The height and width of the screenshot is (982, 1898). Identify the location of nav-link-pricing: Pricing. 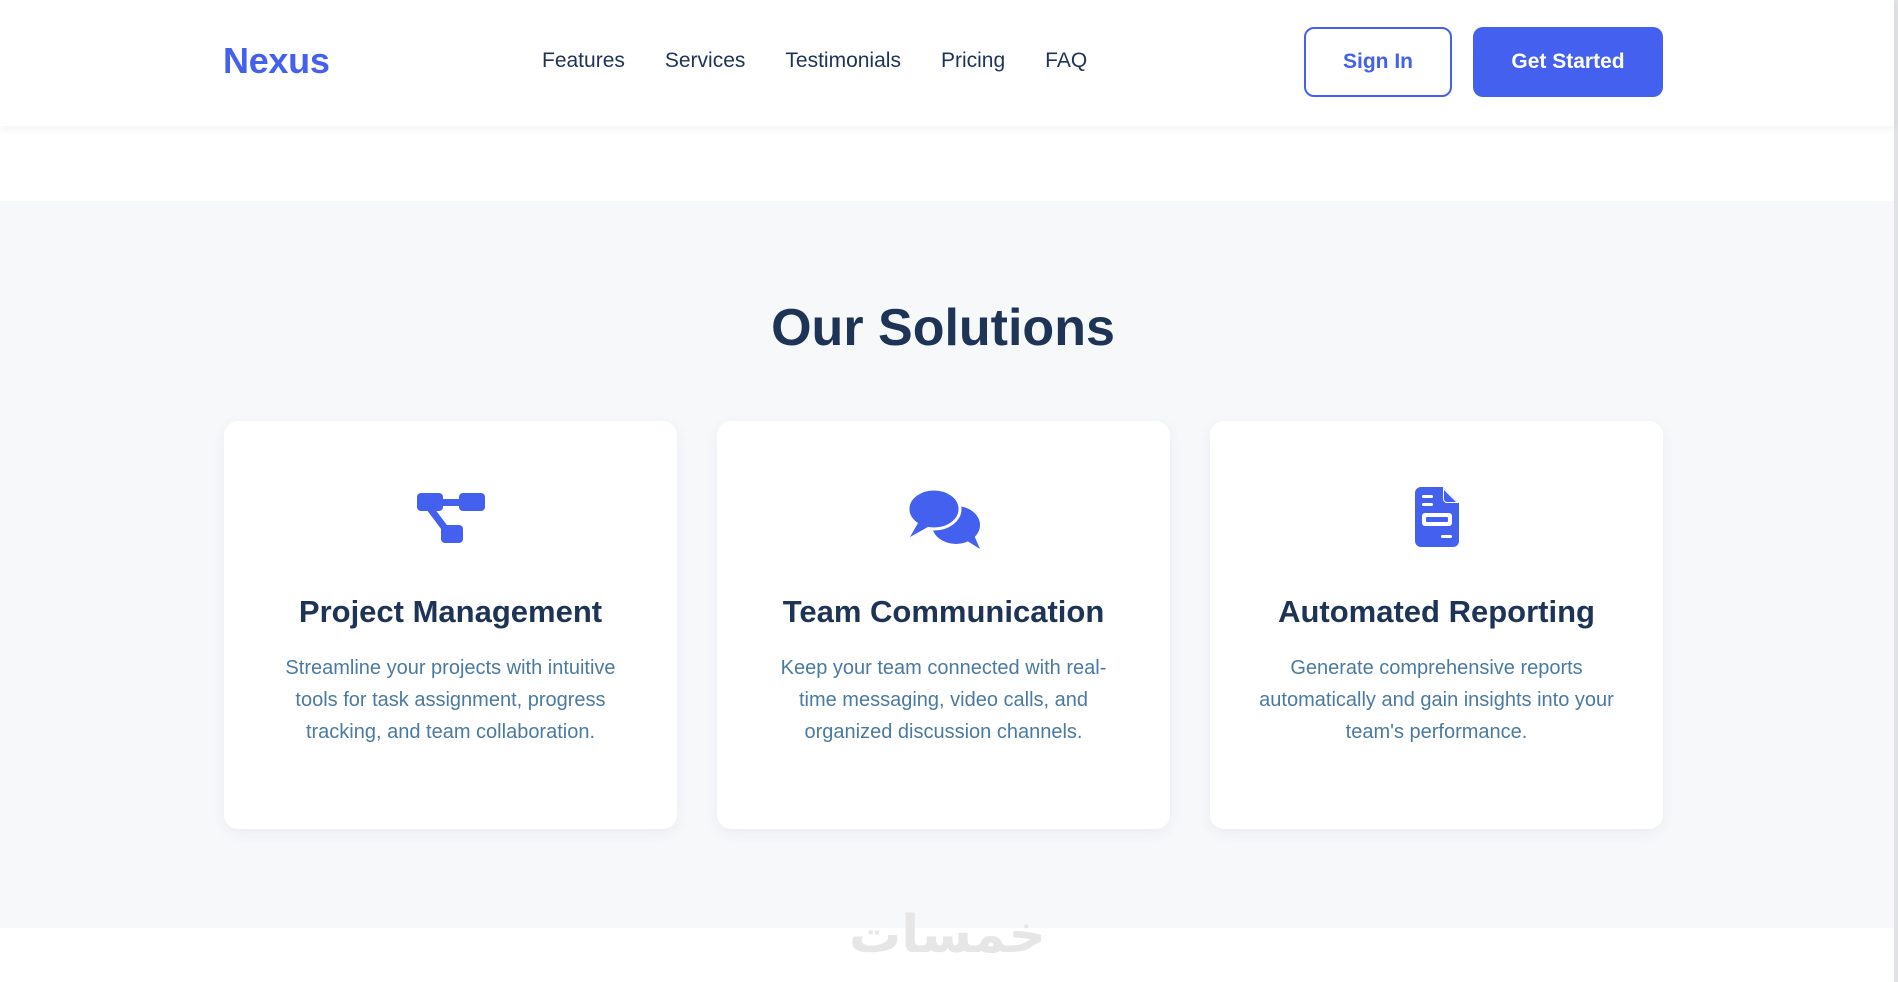
(973, 61).